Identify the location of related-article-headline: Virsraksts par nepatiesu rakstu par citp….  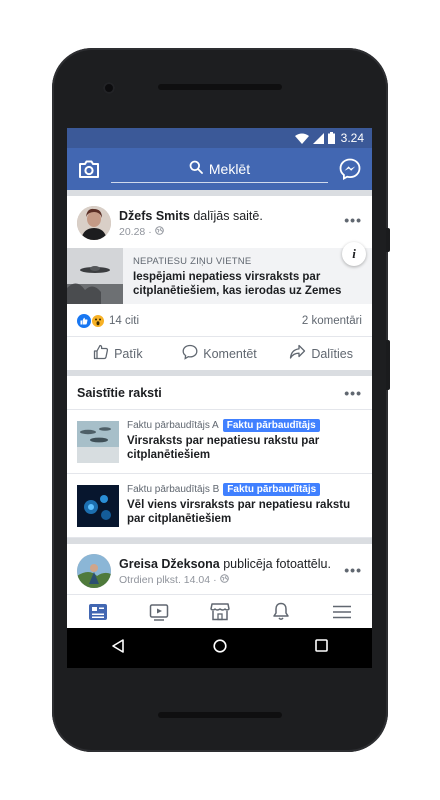
(223, 448).